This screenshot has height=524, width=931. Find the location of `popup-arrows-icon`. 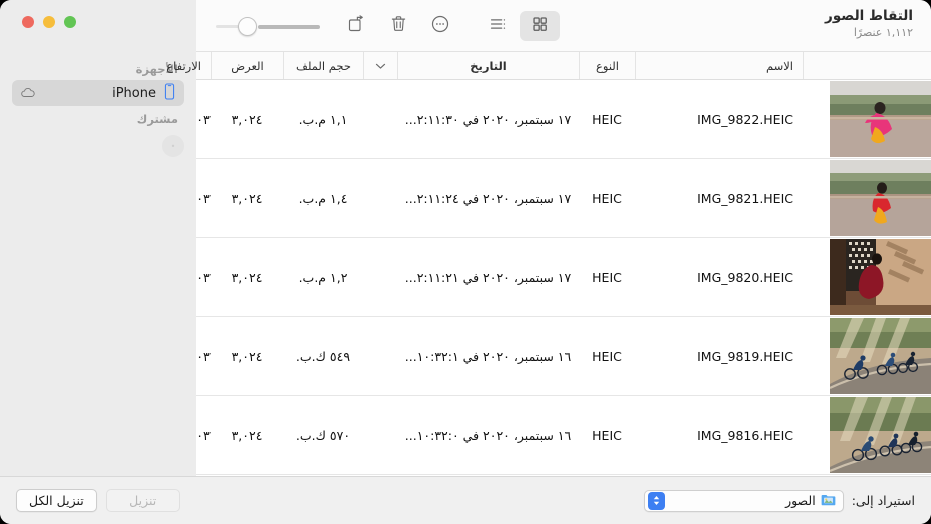

popup-arrows-icon is located at coordinates (656, 500).